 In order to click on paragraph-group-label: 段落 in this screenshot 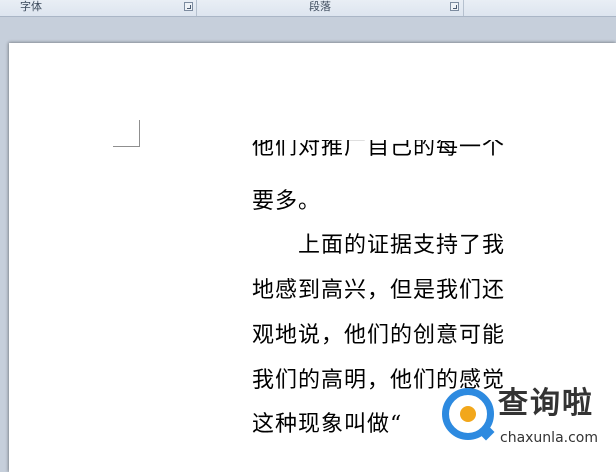, I will do `click(320, 6)`.